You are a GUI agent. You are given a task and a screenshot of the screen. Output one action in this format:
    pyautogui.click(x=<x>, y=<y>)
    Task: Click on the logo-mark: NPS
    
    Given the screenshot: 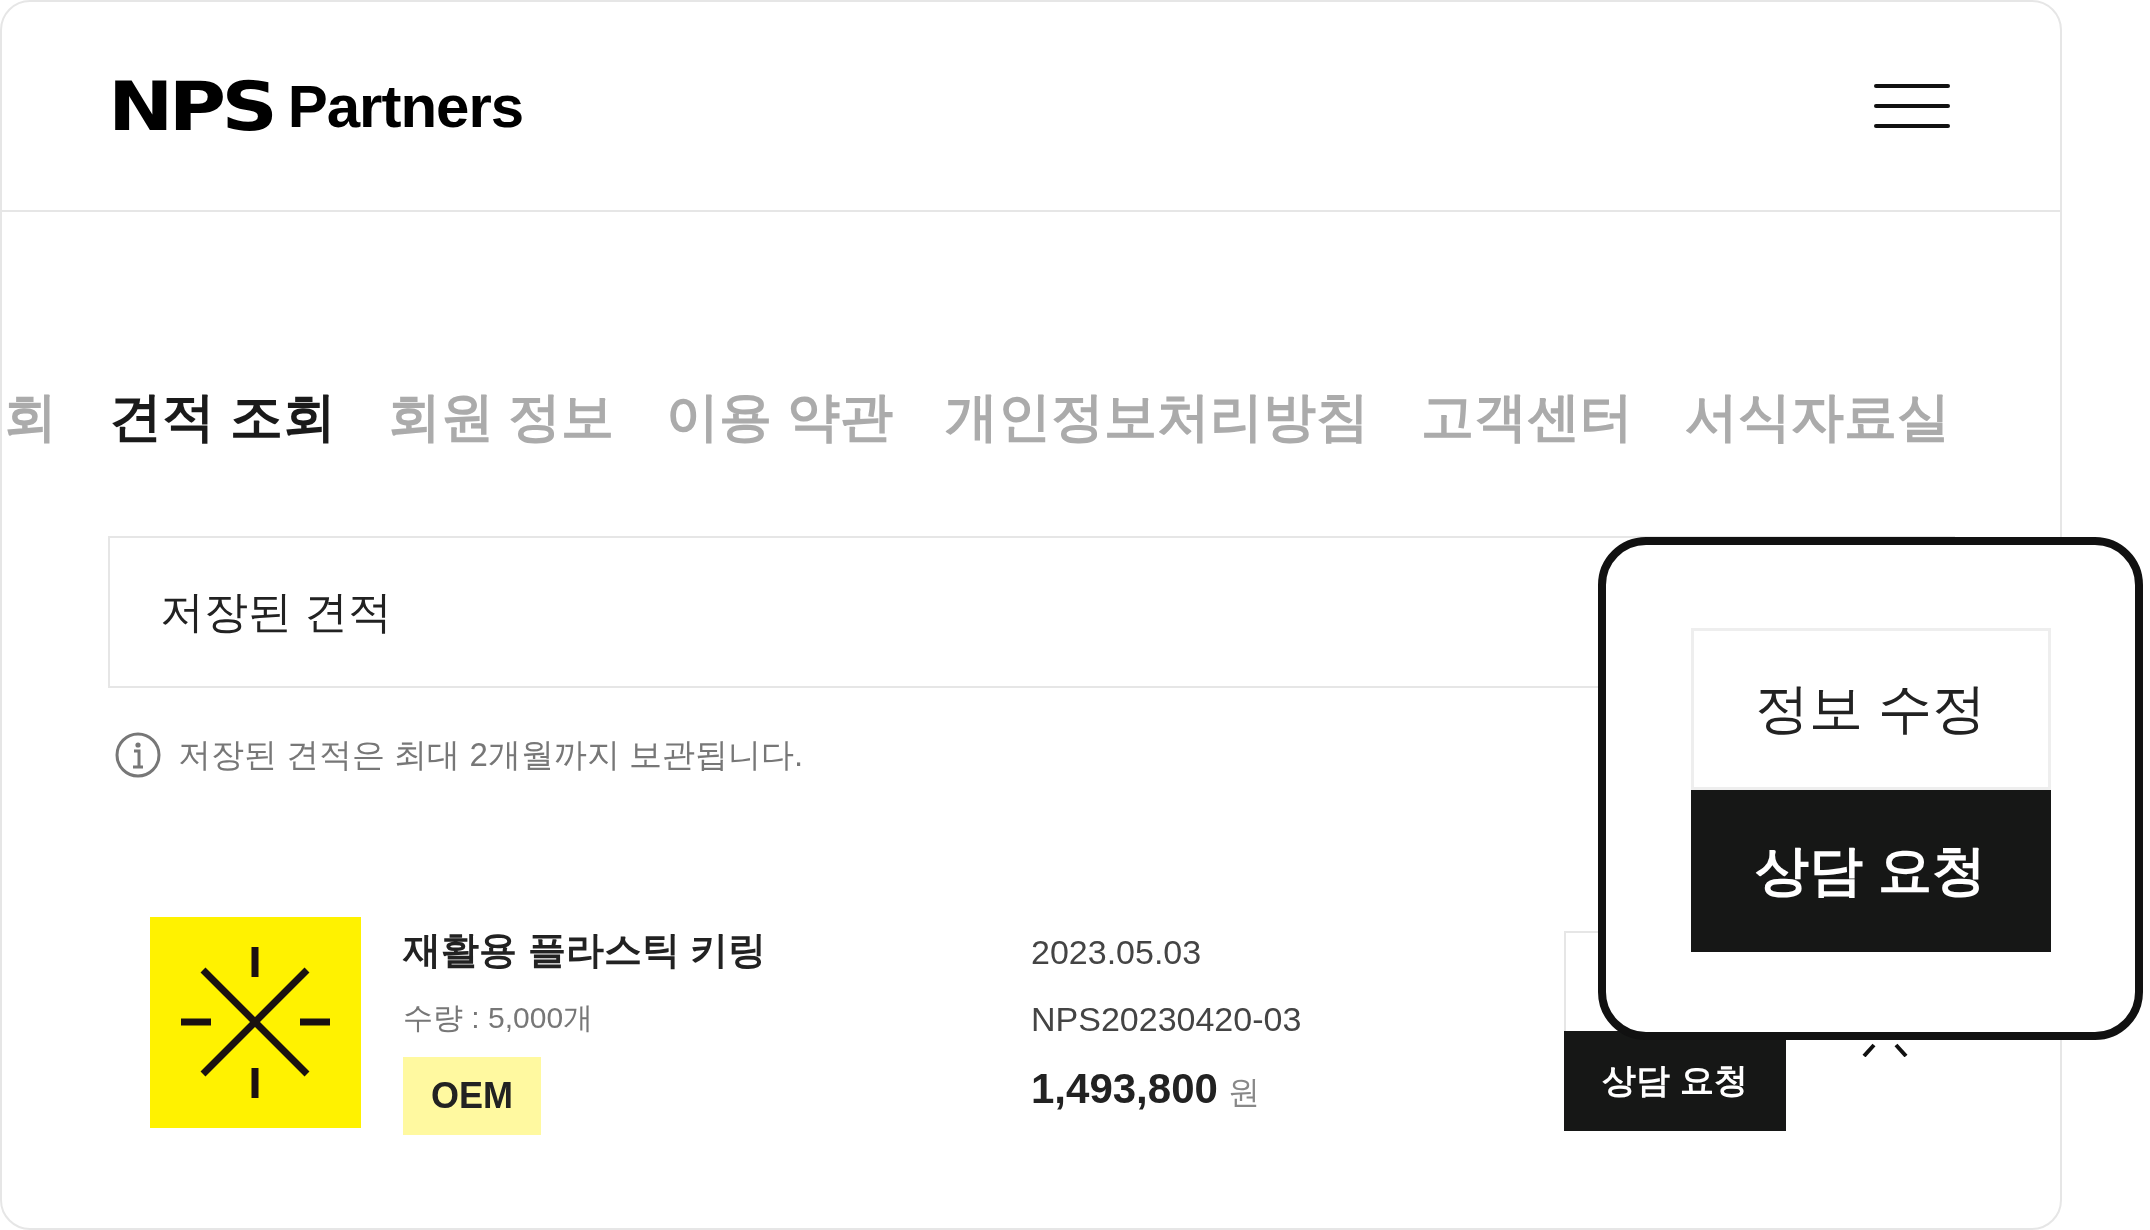 What is the action you would take?
    pyautogui.click(x=191, y=106)
    